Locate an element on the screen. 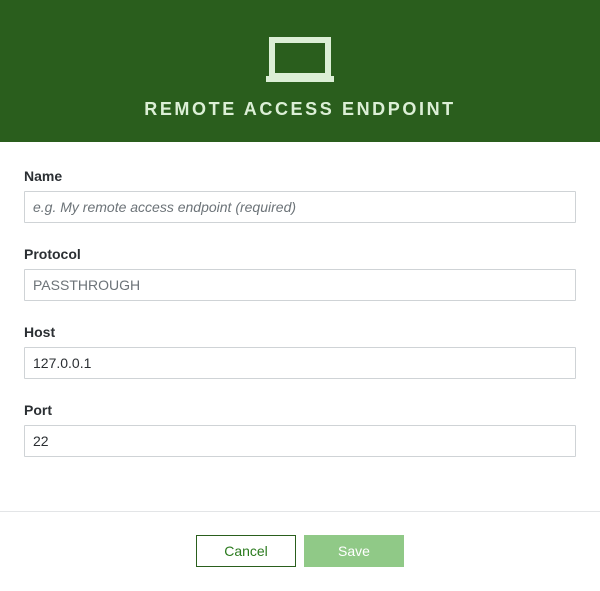 The image size is (600, 591). footer-divider is located at coordinates (300, 511).